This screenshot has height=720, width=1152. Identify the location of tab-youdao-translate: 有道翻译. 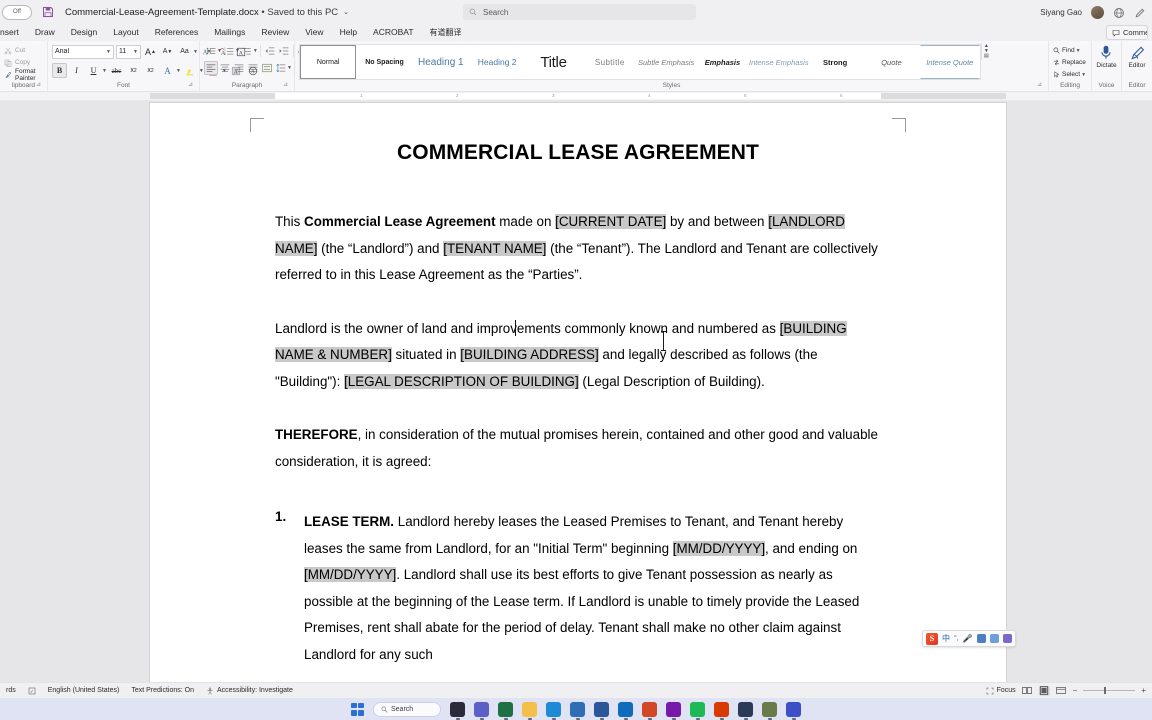
(446, 32).